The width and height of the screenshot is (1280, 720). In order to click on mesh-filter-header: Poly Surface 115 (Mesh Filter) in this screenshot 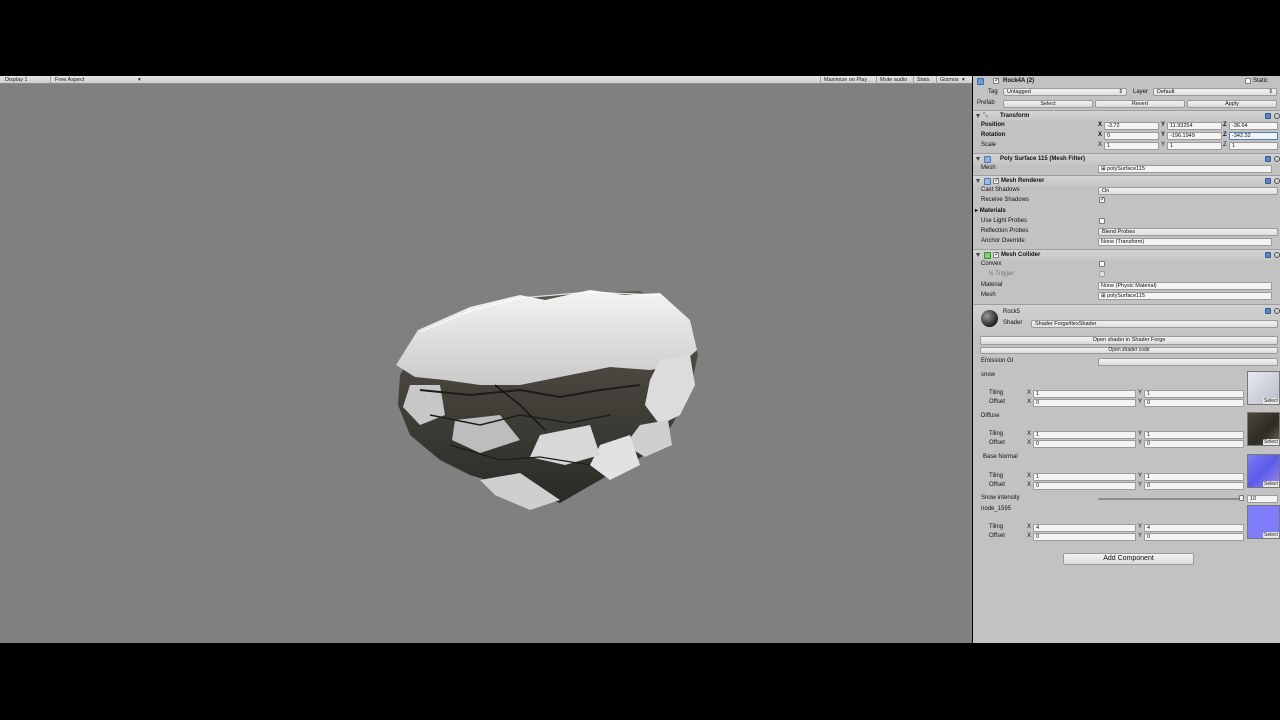, I will do `click(1126, 158)`.